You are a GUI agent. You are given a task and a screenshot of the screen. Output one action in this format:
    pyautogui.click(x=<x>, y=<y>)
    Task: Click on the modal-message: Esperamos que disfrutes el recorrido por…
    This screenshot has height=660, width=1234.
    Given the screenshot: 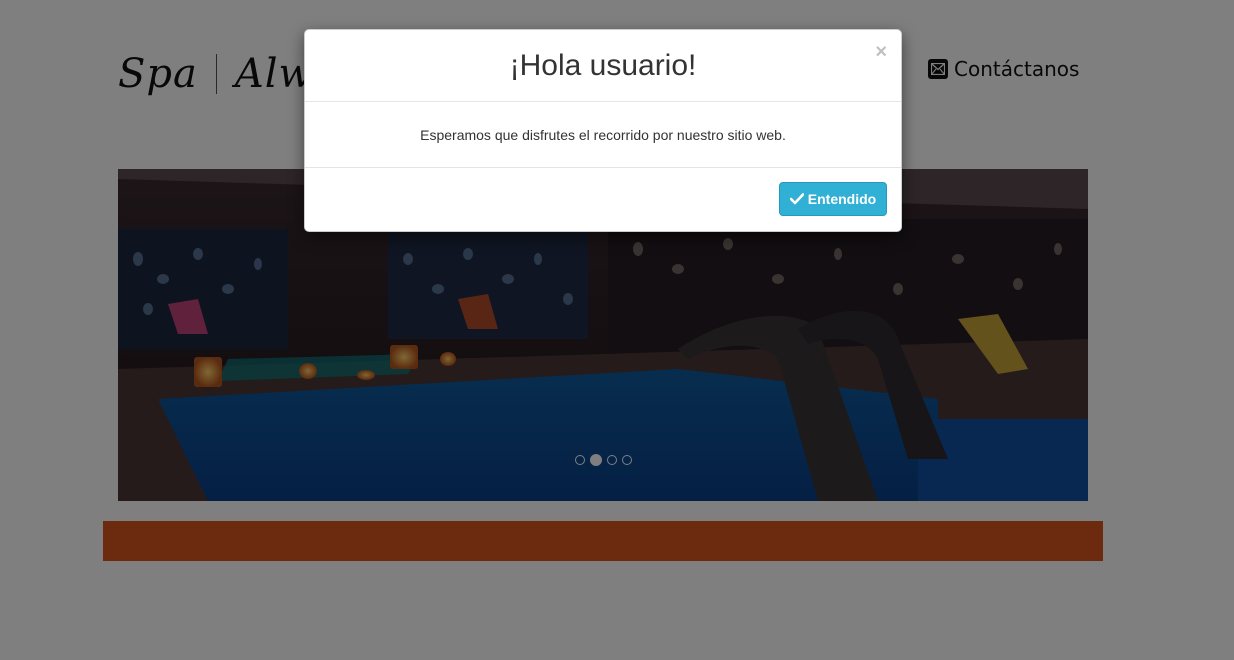 What is the action you would take?
    pyautogui.click(x=603, y=135)
    